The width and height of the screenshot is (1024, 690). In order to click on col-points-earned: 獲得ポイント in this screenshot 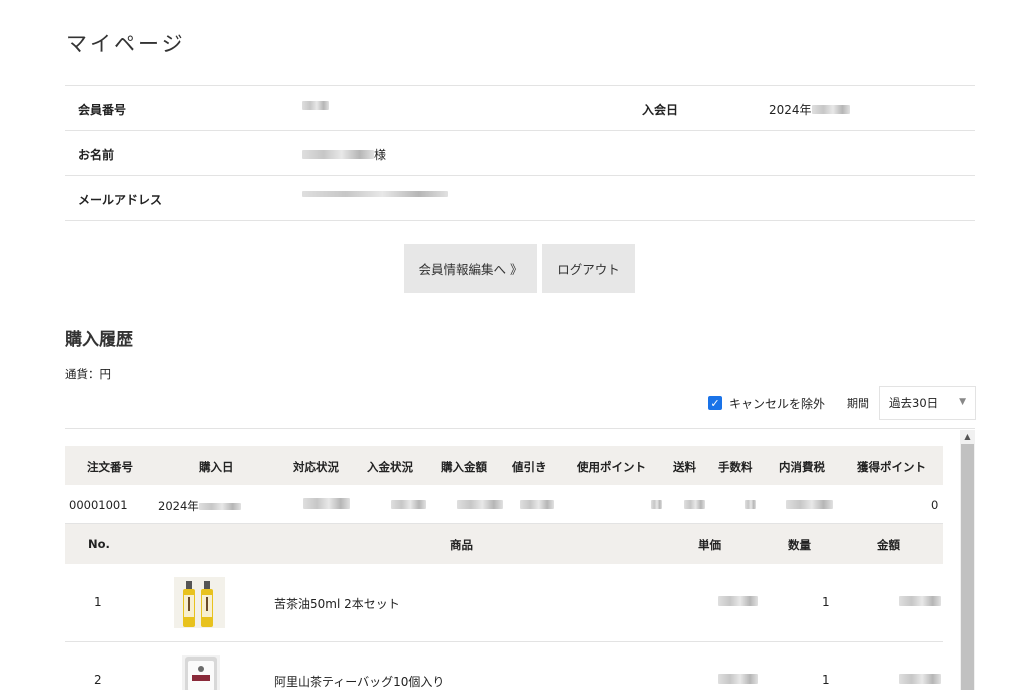, I will do `click(891, 467)`.